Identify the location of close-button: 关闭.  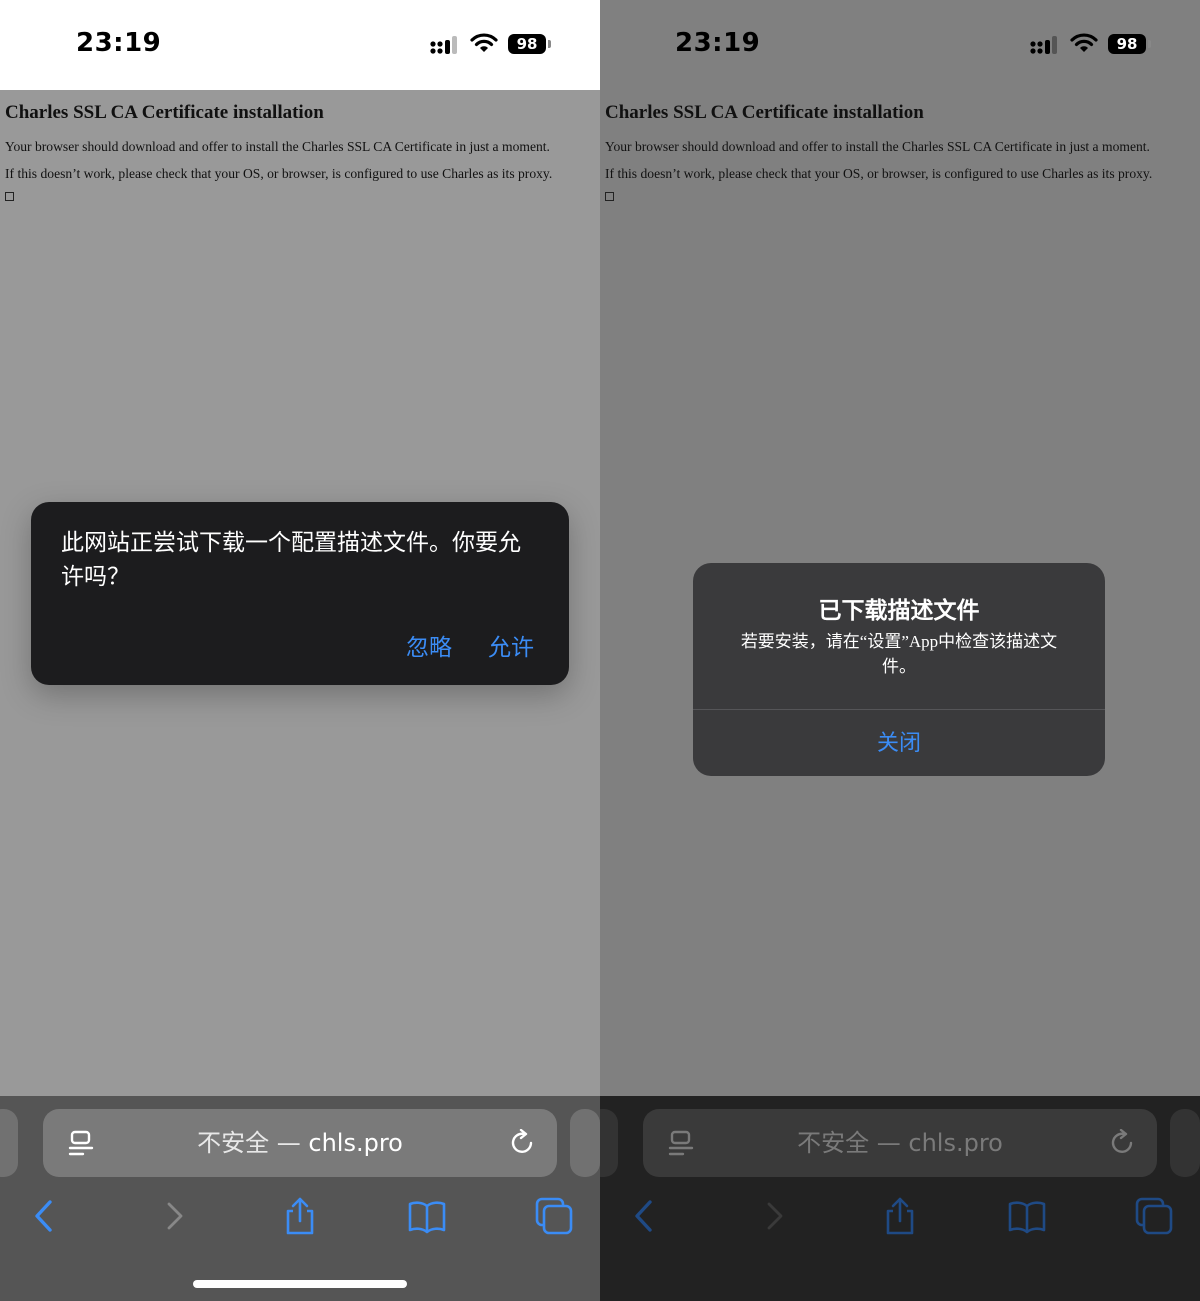
(899, 743).